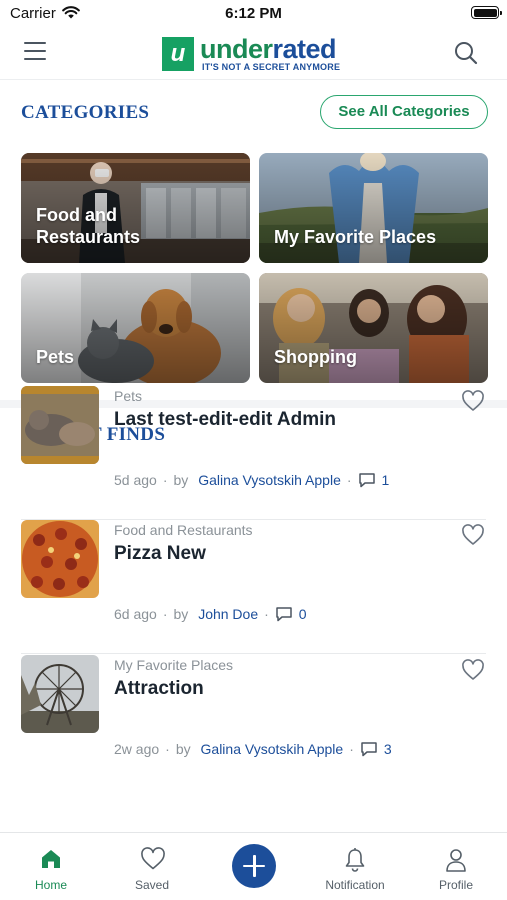 Image resolution: width=507 pixels, height=900 pixels. I want to click on home-icon, so click(51, 859).